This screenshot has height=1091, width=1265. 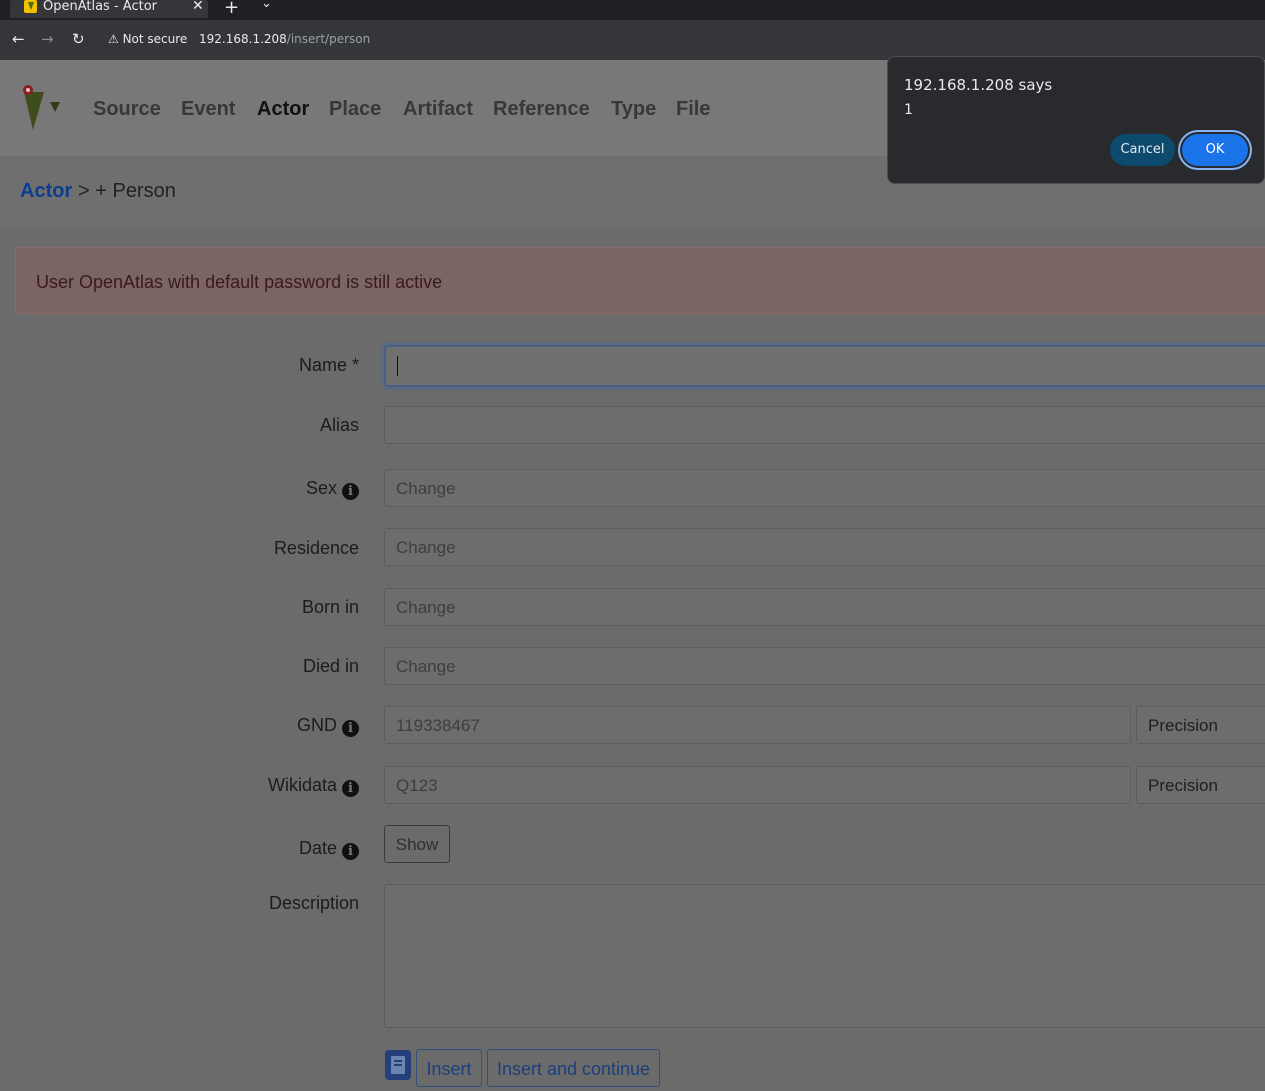 I want to click on address-field: 192.168.1.208/insert/person, so click(x=284, y=39).